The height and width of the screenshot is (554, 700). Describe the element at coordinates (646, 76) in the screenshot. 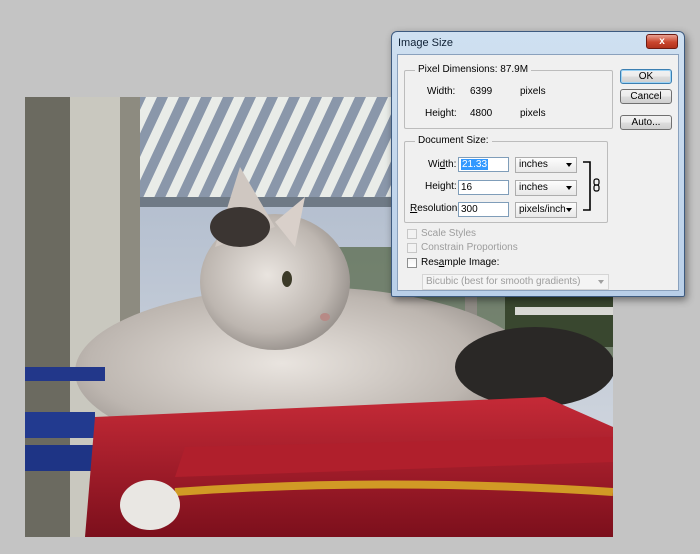

I see `ok-button: OK` at that location.